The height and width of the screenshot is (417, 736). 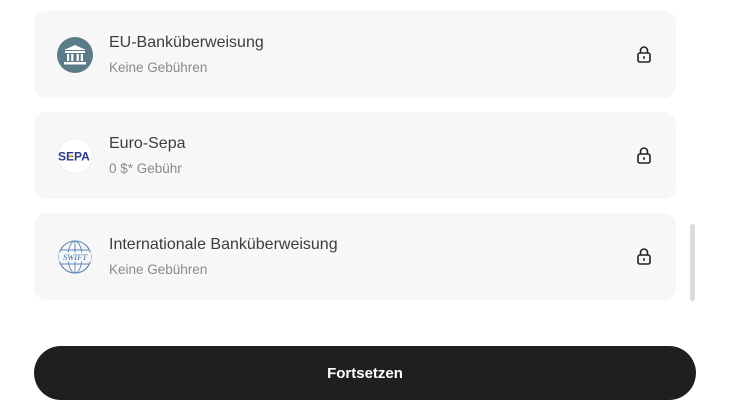 What do you see at coordinates (223, 244) in the screenshot?
I see `payment-option-name: Internationale Banküberweisung` at bounding box center [223, 244].